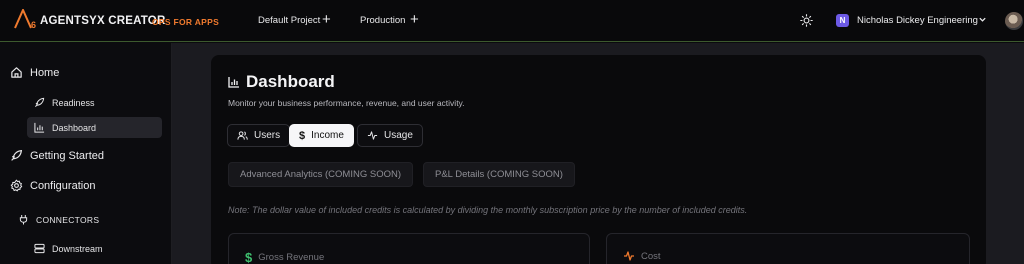  I want to click on tab-label: Income, so click(327, 135).